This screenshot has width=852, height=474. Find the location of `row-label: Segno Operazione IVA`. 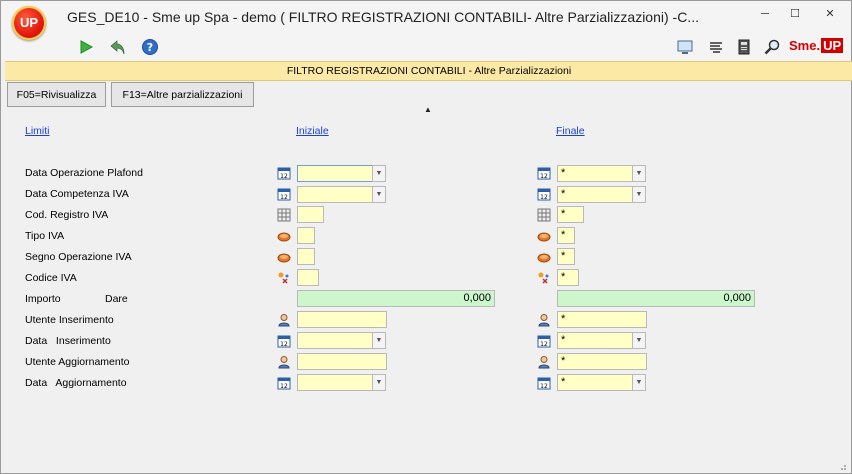

row-label: Segno Operazione IVA is located at coordinates (78, 257).